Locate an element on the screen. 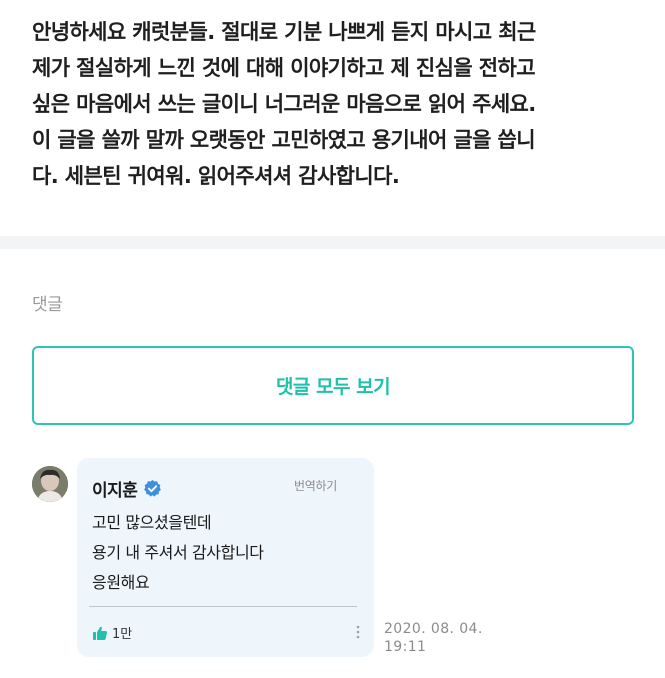 This screenshot has width=665, height=678. like-count: 1만 is located at coordinates (122, 634).